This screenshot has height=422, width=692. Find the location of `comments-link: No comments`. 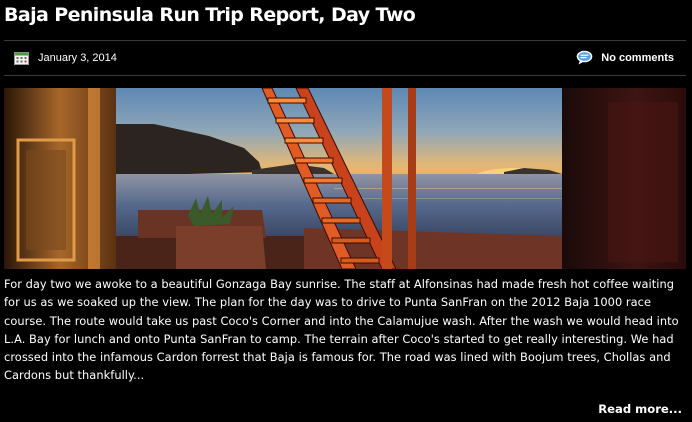

comments-link: No comments is located at coordinates (625, 57).